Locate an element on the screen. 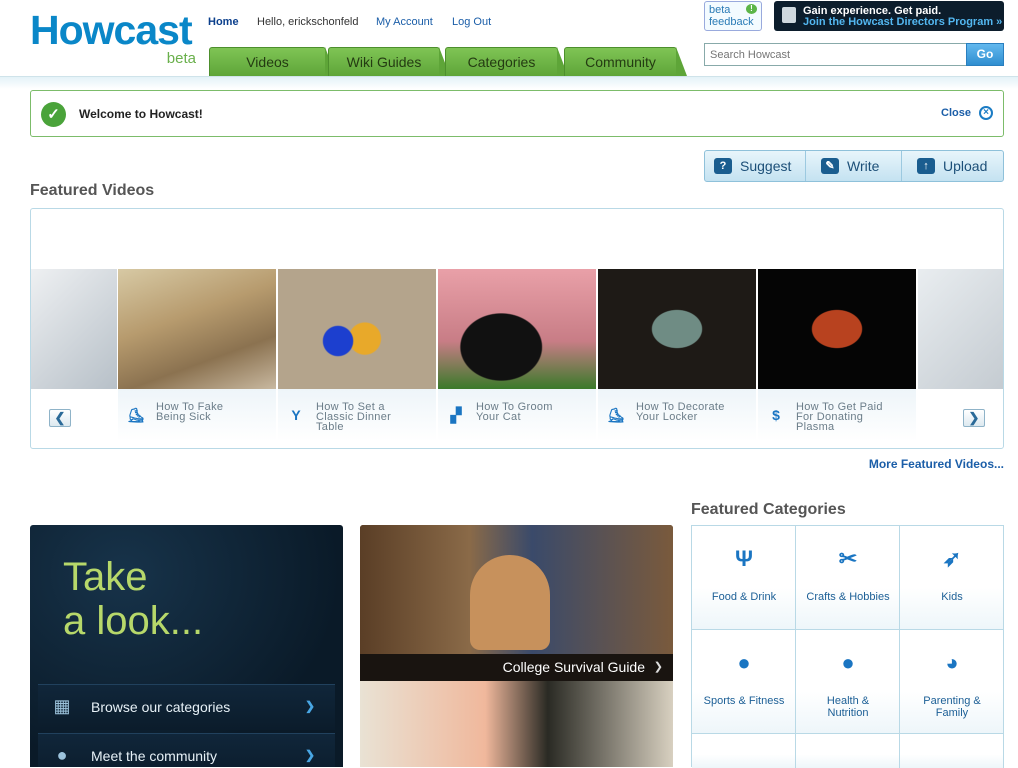  welcome-banner: ✓ Welcome to Howcast! Close × is located at coordinates (517, 113).